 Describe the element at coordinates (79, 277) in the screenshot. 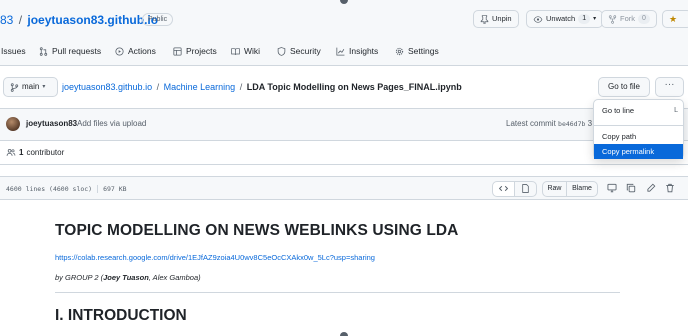

I see `byline-prefix: by GROUP 2 (` at that location.